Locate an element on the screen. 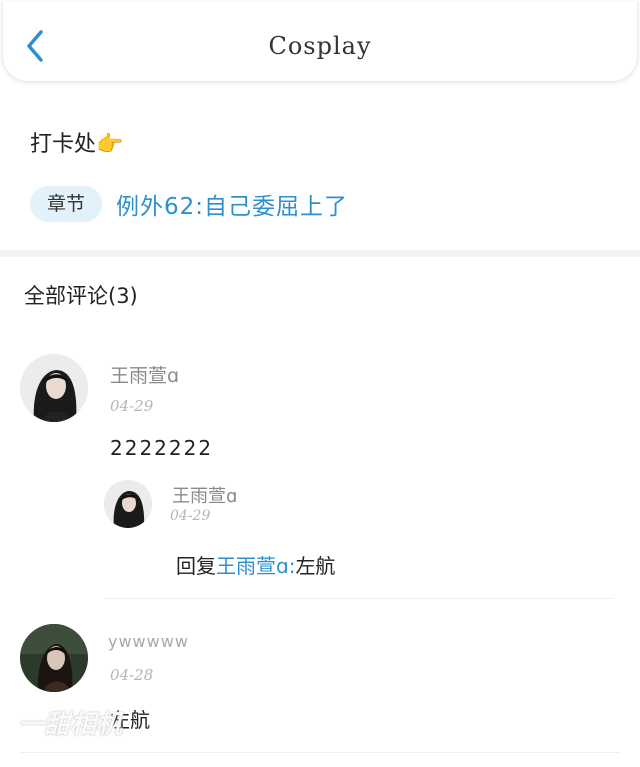 This screenshot has height=767, width=640. reply-mention: 王雨萱ɑ: is located at coordinates (255, 566).